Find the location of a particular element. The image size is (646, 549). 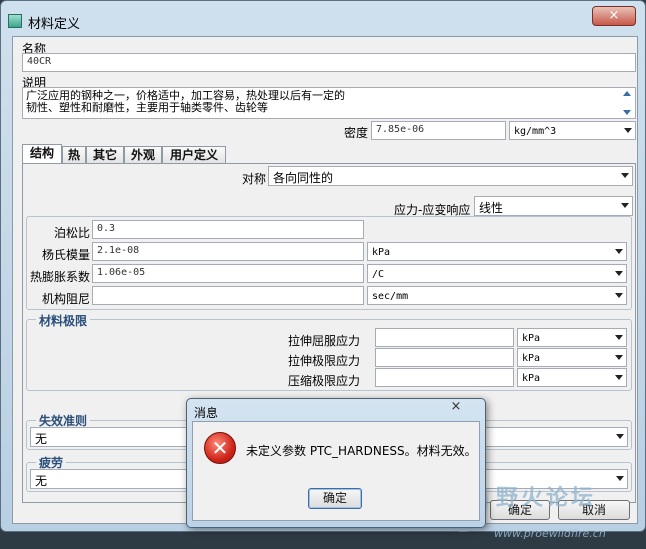

limit-label-compressive-ultimate: 压缩极限应力 is located at coordinates (324, 381).